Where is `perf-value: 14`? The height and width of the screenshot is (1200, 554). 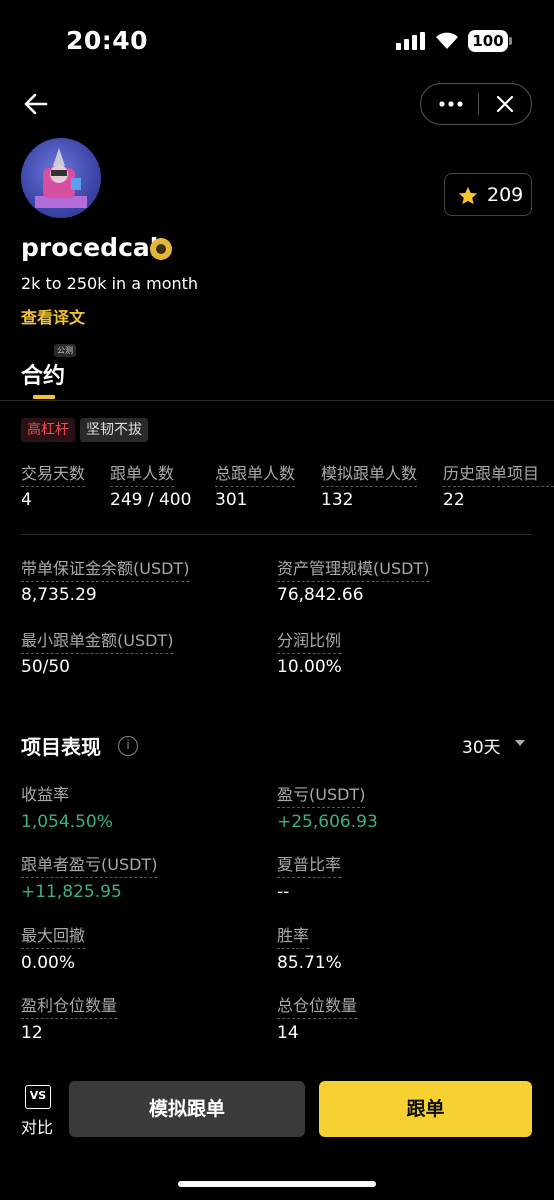 perf-value: 14 is located at coordinates (288, 1033).